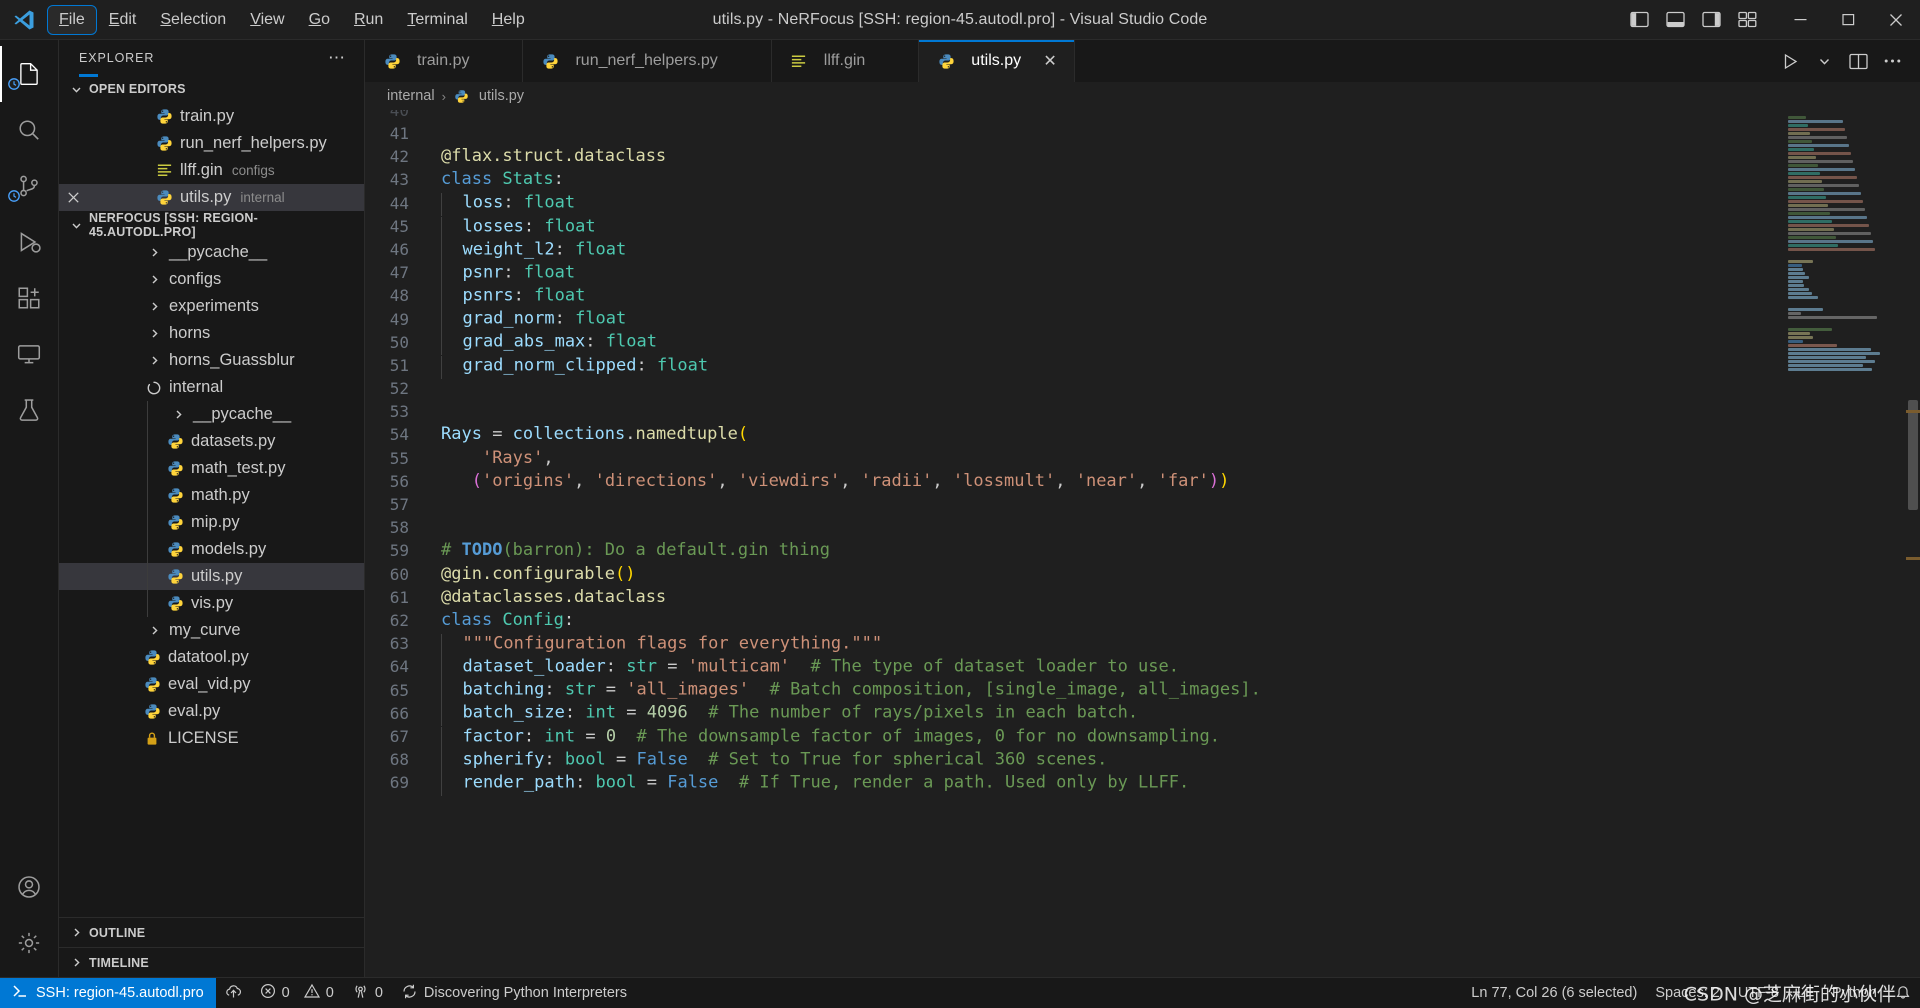 The width and height of the screenshot is (1920, 1008). I want to click on code-line: 53, so click(1073, 411).